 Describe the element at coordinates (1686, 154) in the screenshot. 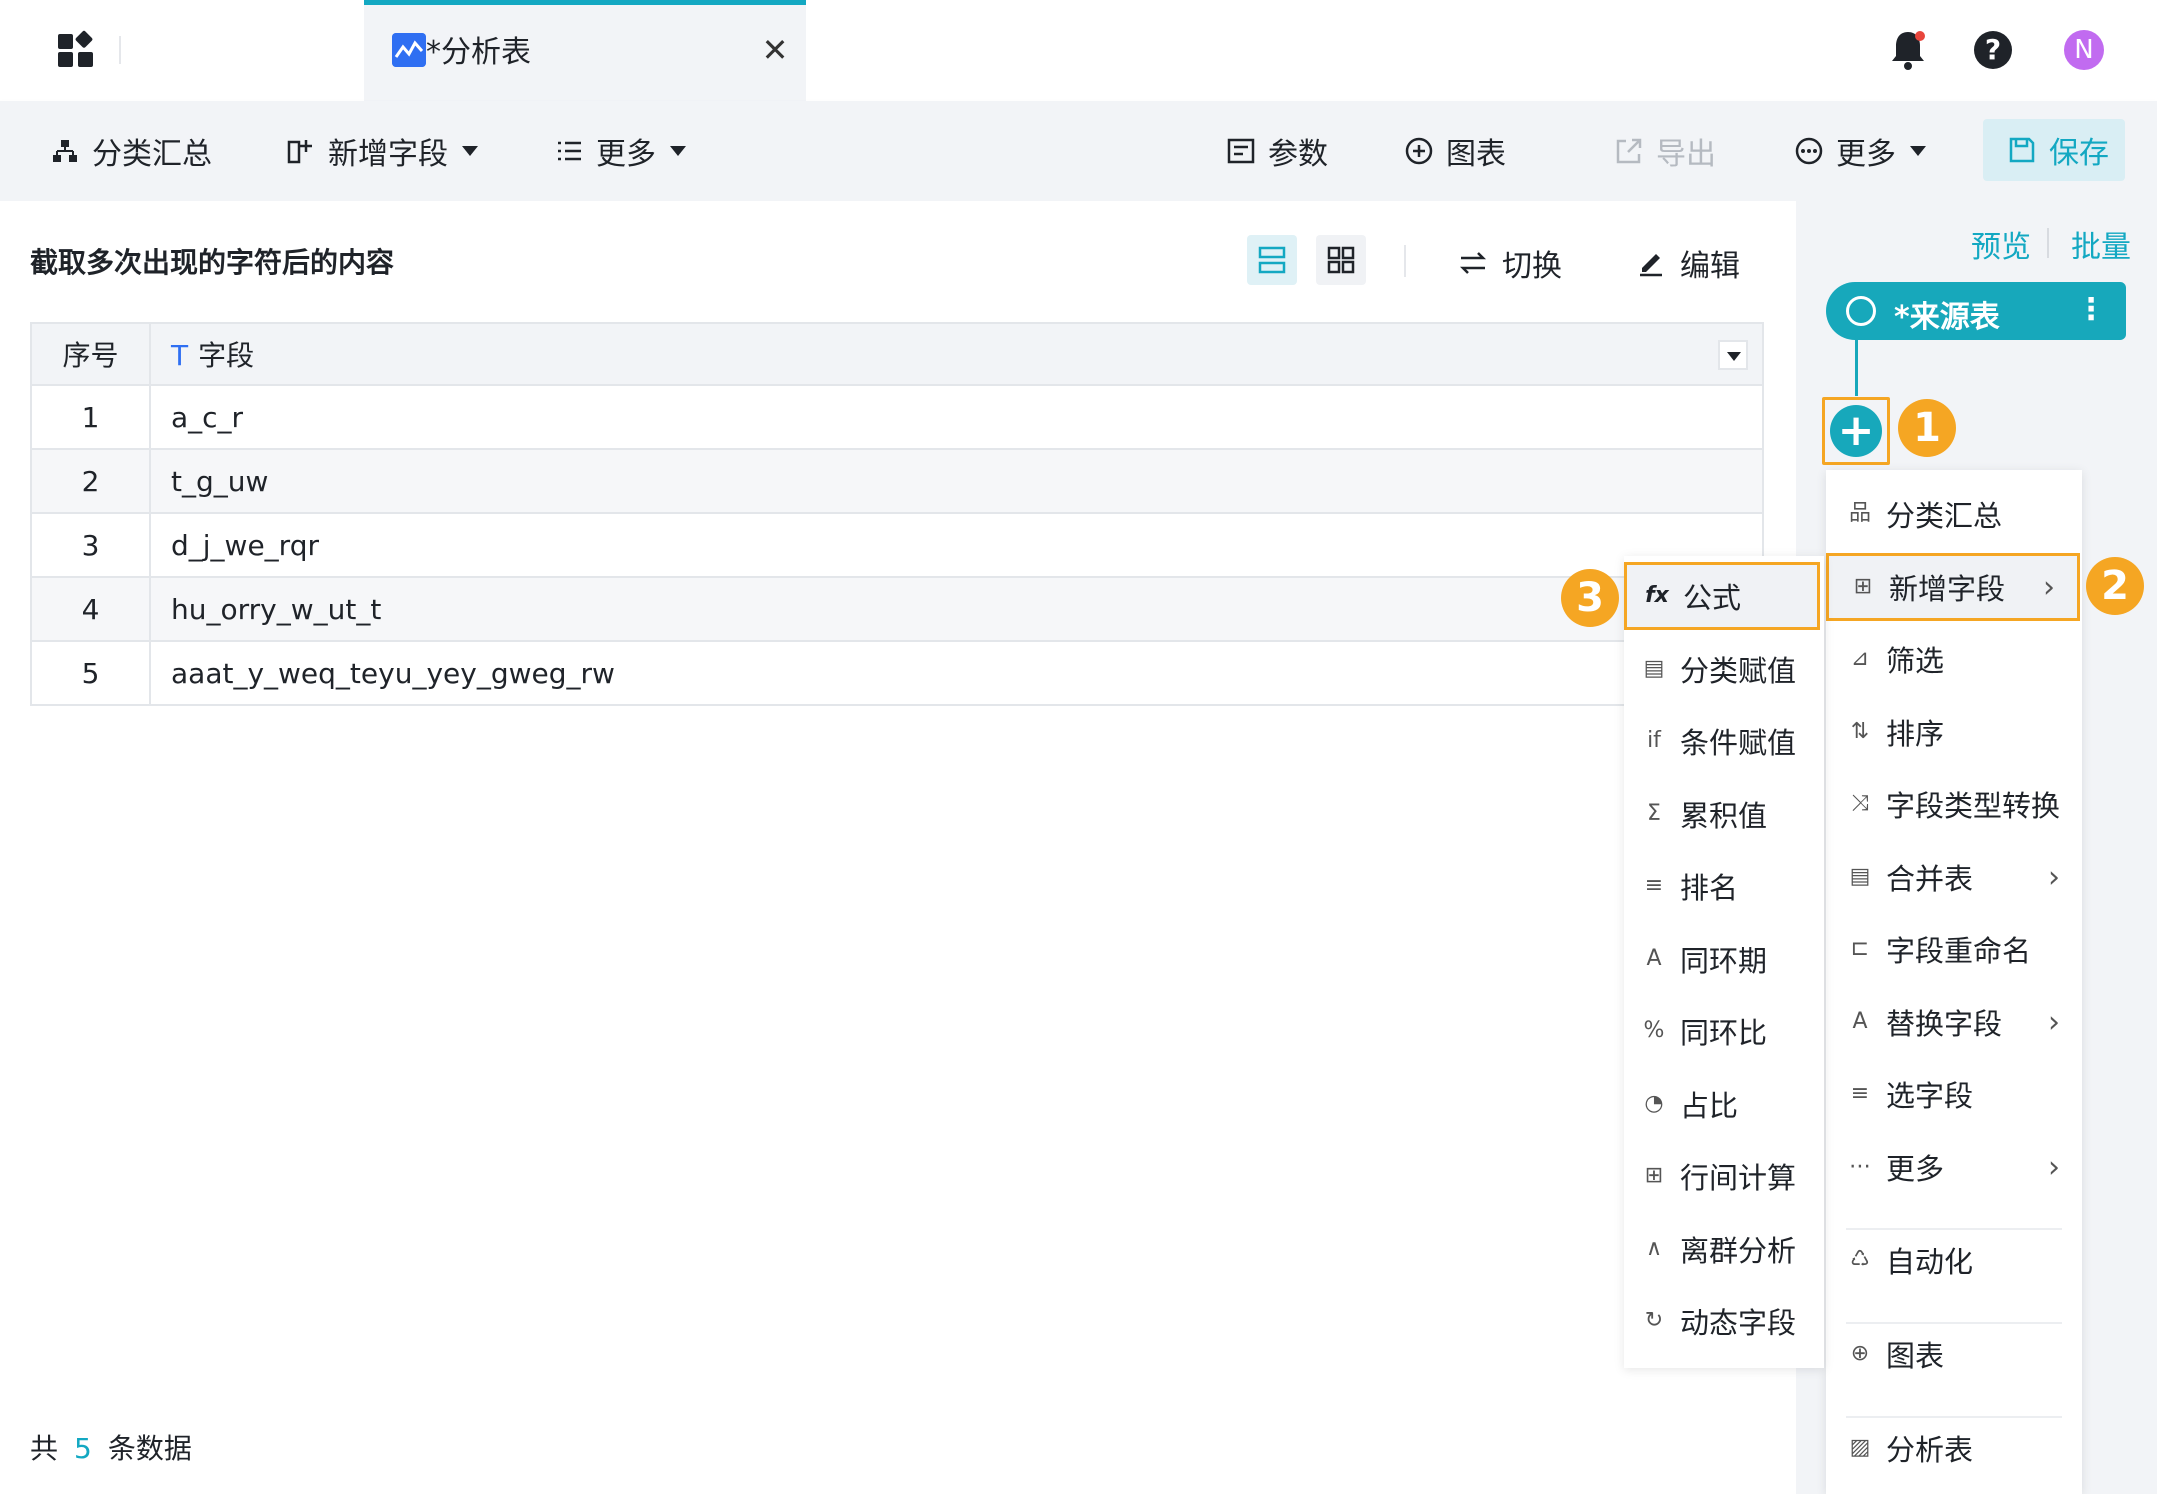

I see `export-label: 导出` at that location.